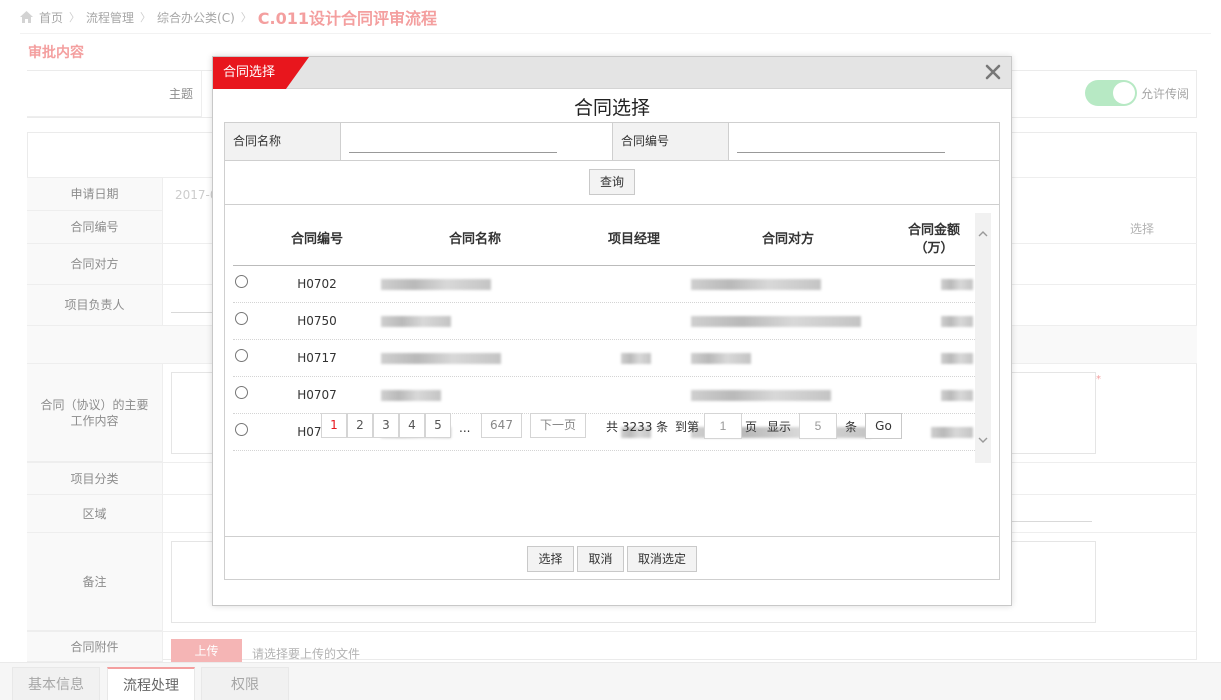 The height and width of the screenshot is (700, 1221). What do you see at coordinates (671, 141) in the screenshot?
I see `contract-no-query-label: 合同编号` at bounding box center [671, 141].